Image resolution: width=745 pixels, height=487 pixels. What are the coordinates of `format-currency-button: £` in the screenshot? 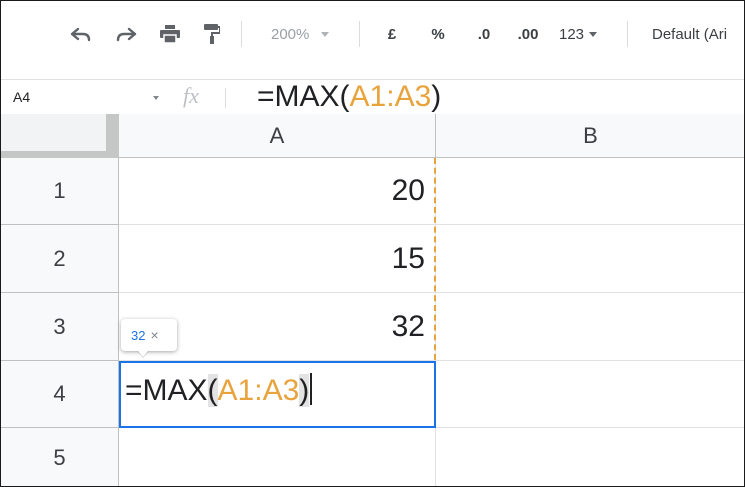 It's located at (392, 34).